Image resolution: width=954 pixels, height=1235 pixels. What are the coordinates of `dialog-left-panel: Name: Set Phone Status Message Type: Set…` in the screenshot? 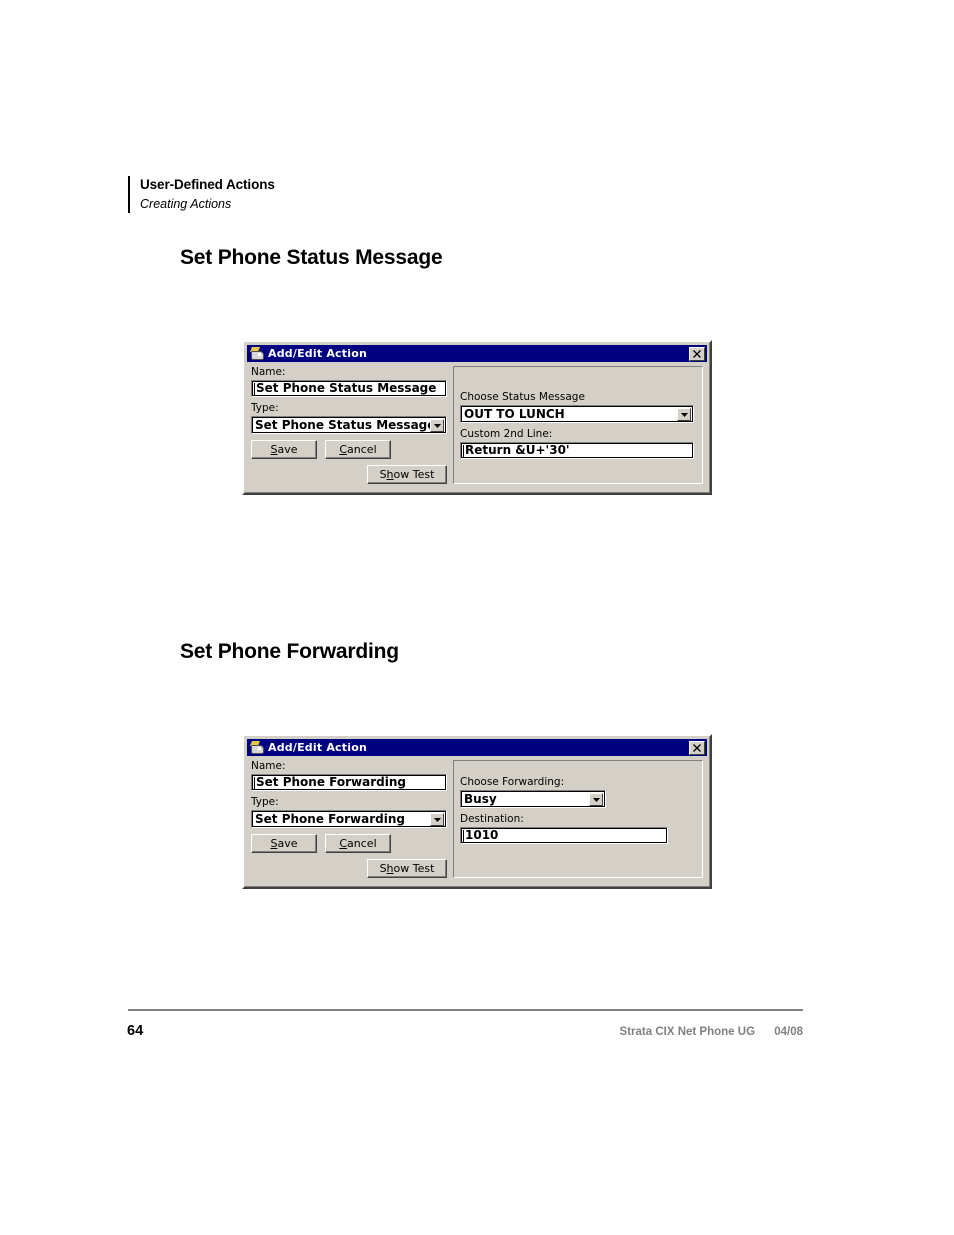 It's located at (349, 425).